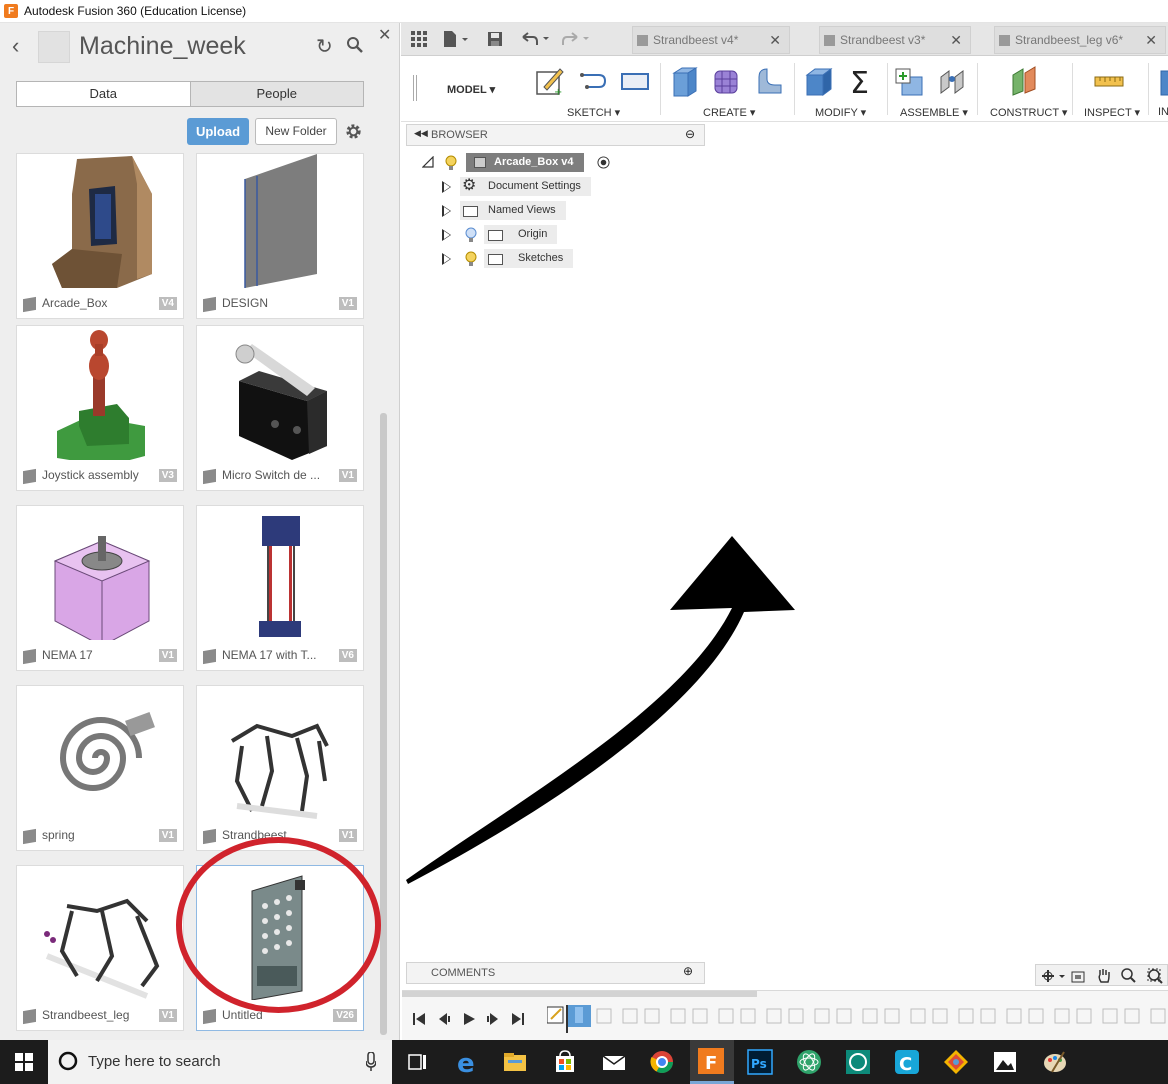 The image size is (1168, 1084). Describe the element at coordinates (324, 47) in the screenshot. I see `refresh-icon: ↻` at that location.